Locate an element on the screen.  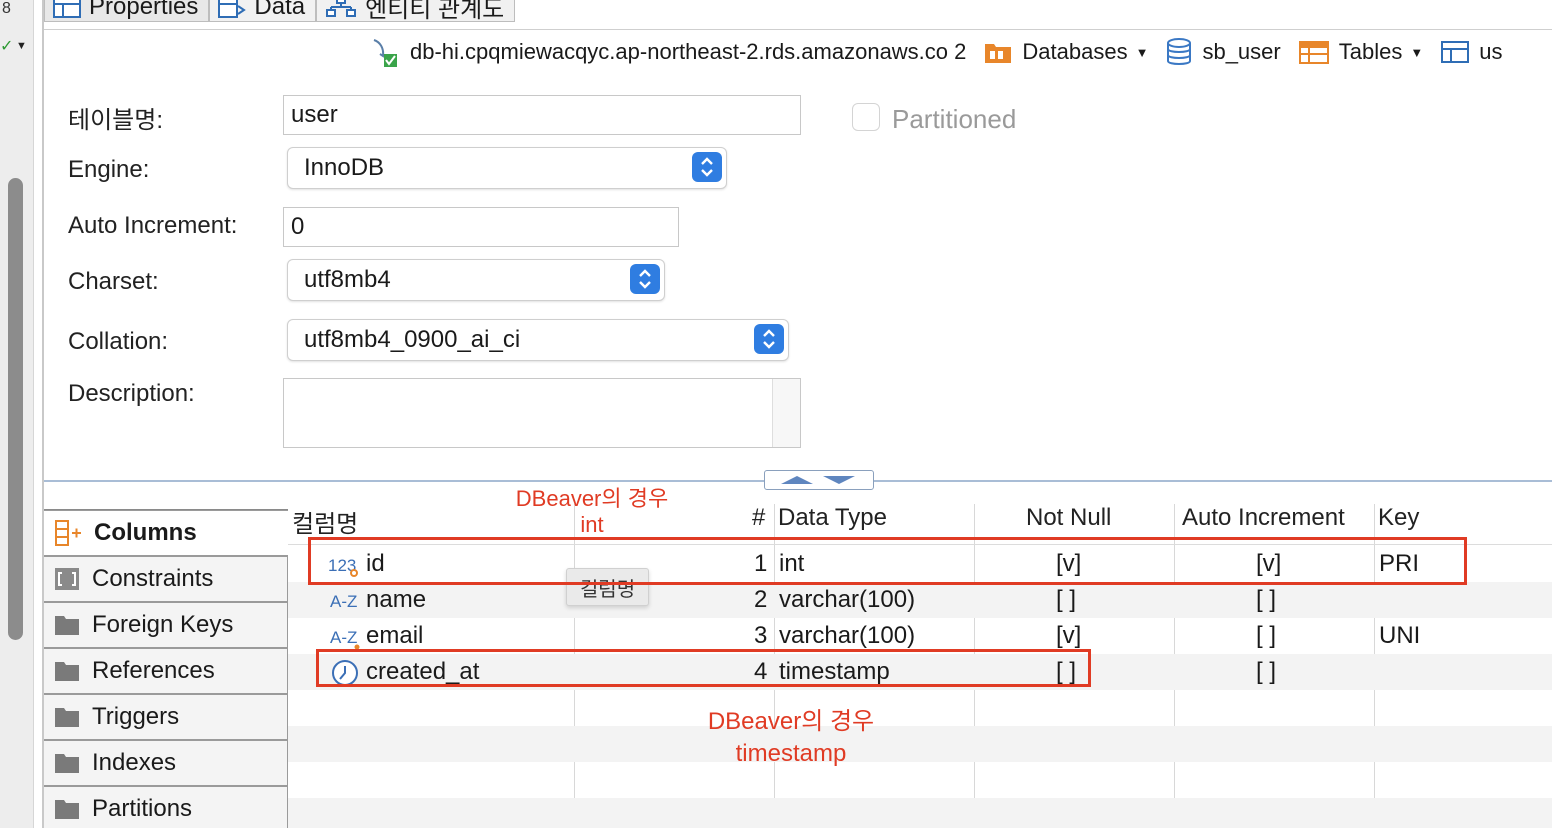
side-tab-references: References is located at coordinates (166, 671).